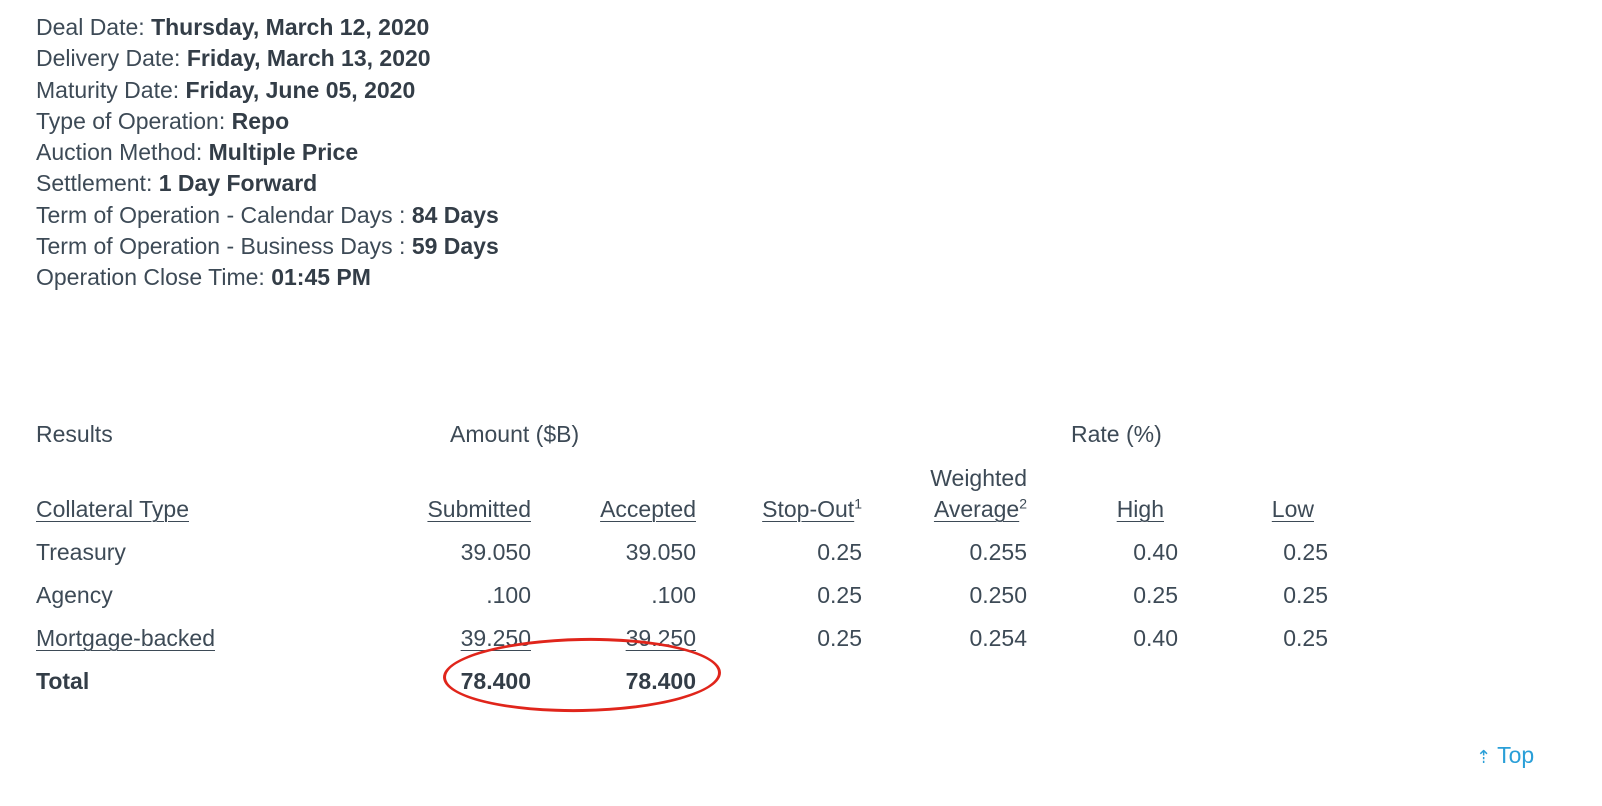  What do you see at coordinates (63, 681) in the screenshot?
I see `total-label: Total` at bounding box center [63, 681].